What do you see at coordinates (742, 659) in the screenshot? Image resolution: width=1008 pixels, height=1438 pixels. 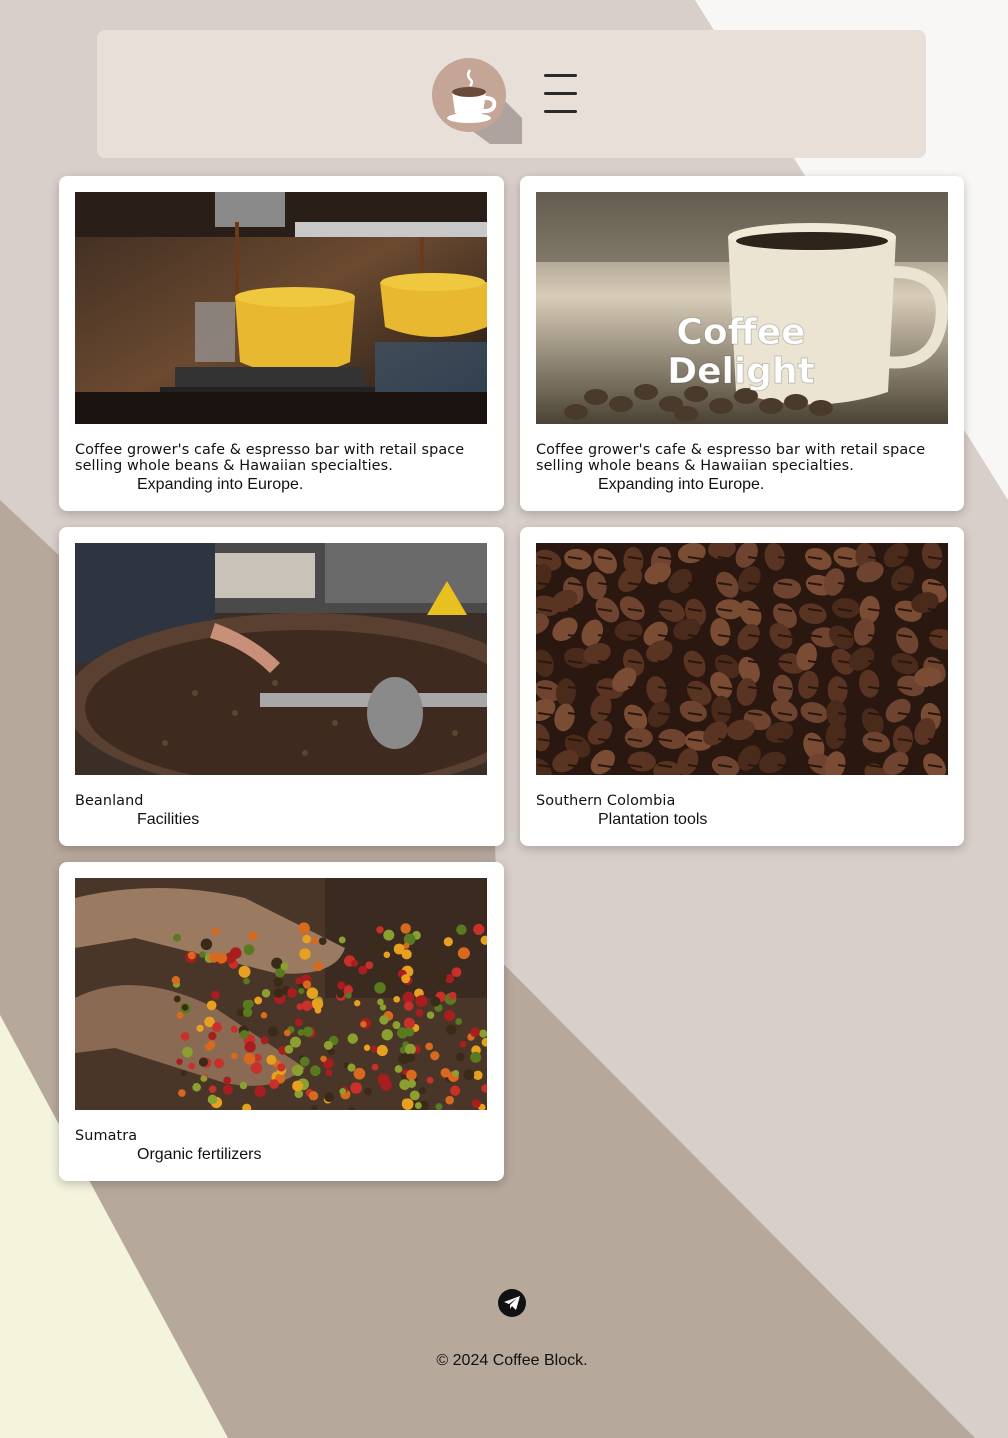 I see `roasted-beans-photo` at bounding box center [742, 659].